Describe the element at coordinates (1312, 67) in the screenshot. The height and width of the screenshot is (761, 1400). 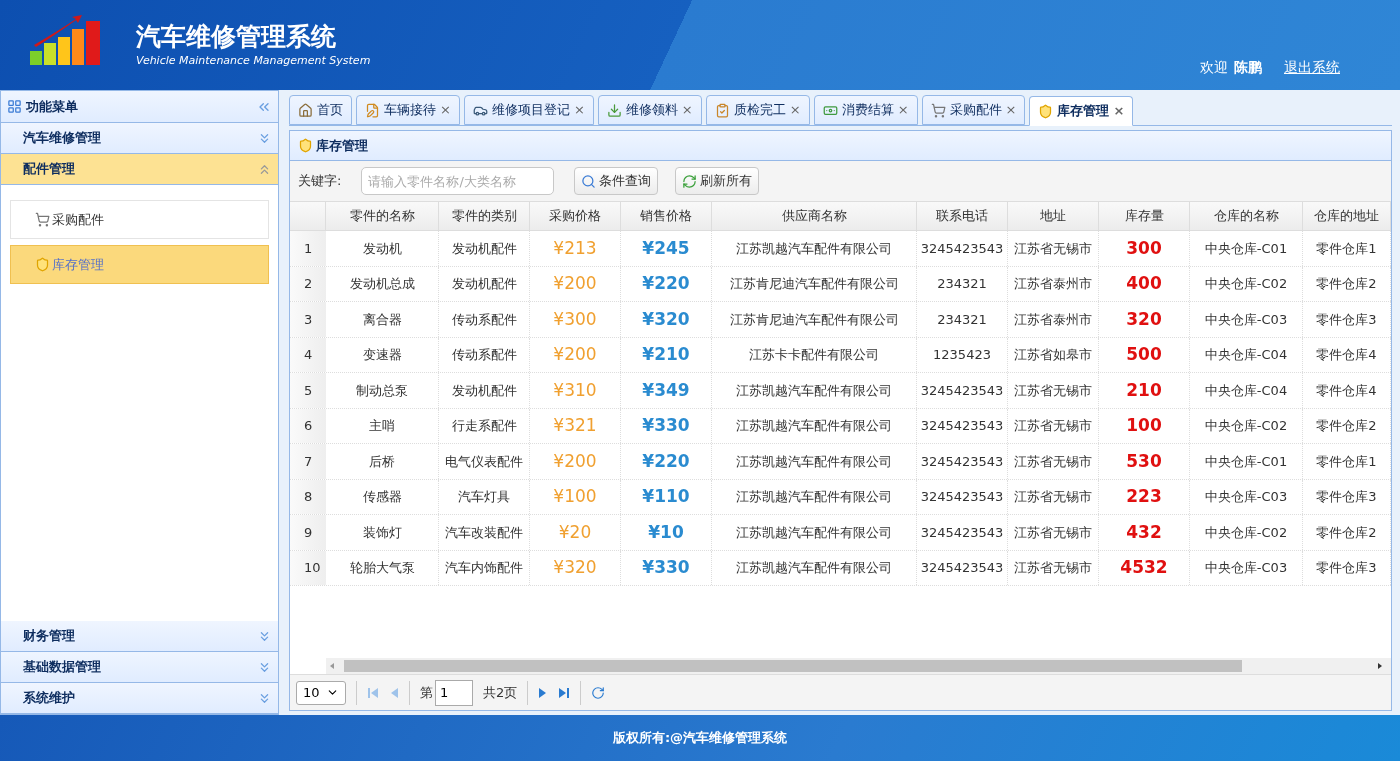
I see `logout-link: 退出系统` at that location.